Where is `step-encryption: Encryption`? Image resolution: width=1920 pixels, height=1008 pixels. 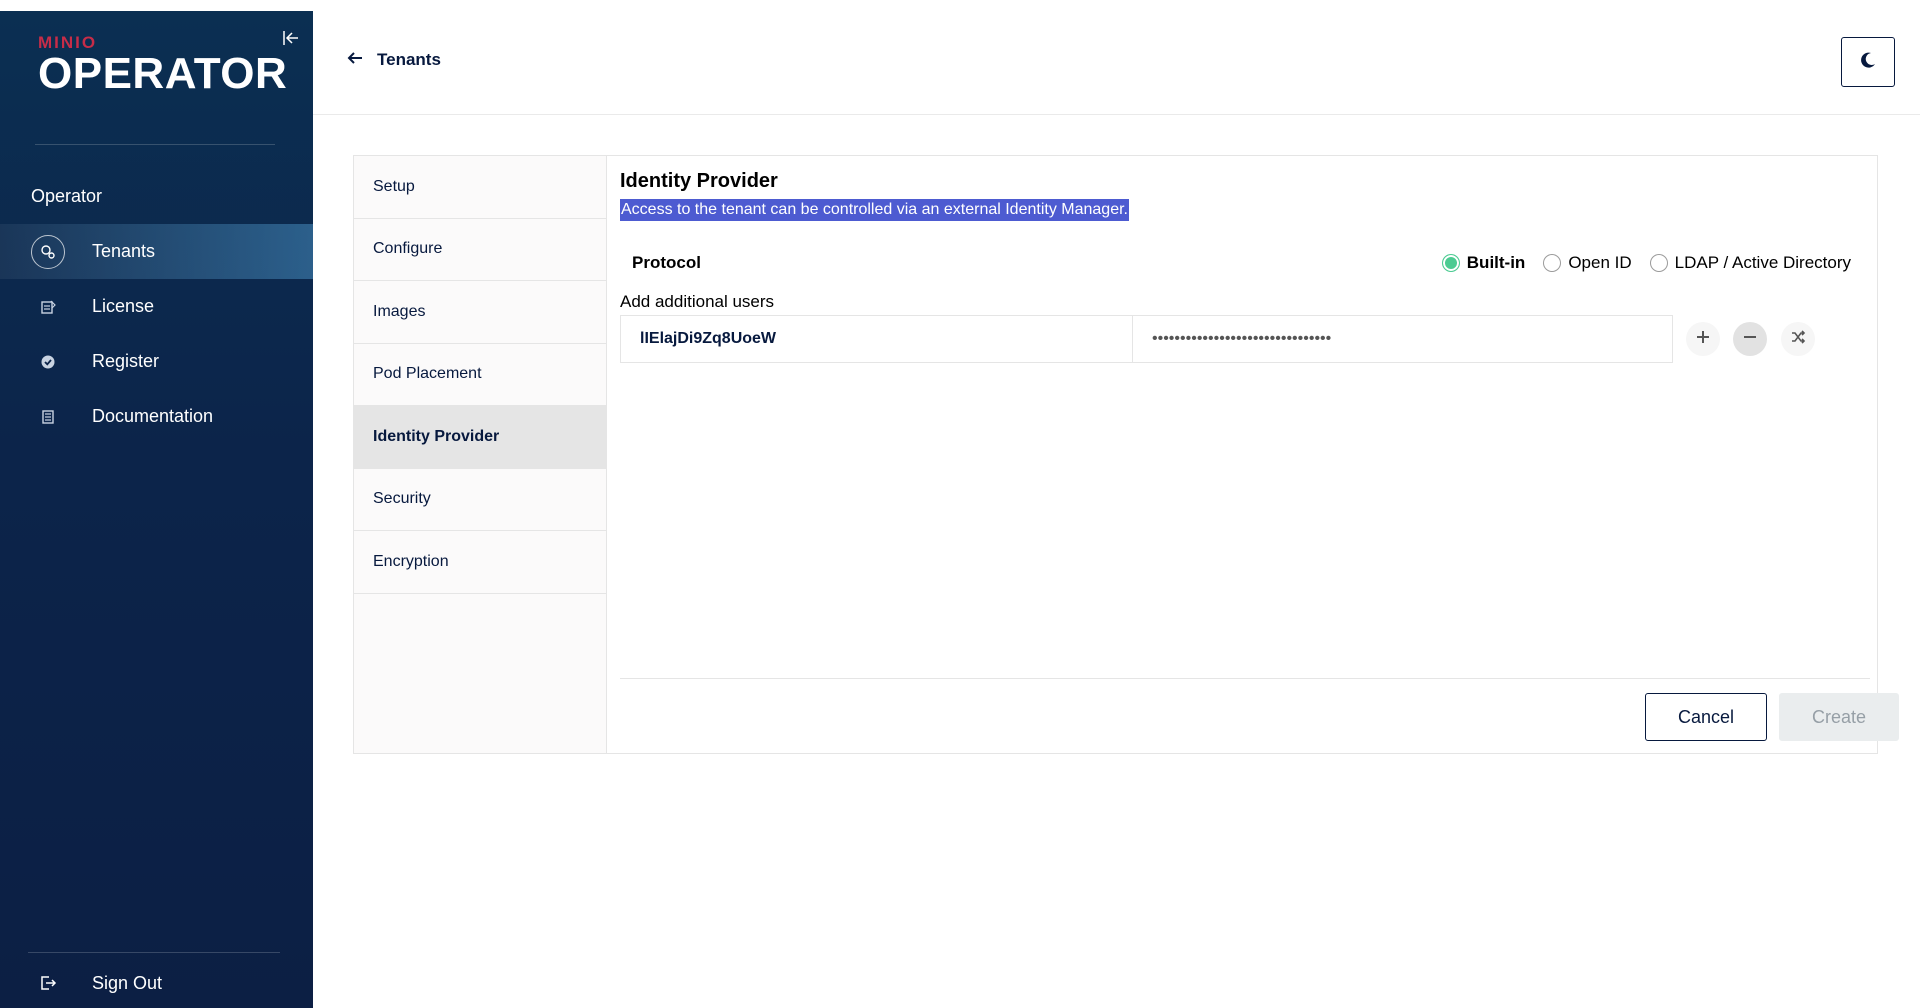 step-encryption: Encryption is located at coordinates (480, 562).